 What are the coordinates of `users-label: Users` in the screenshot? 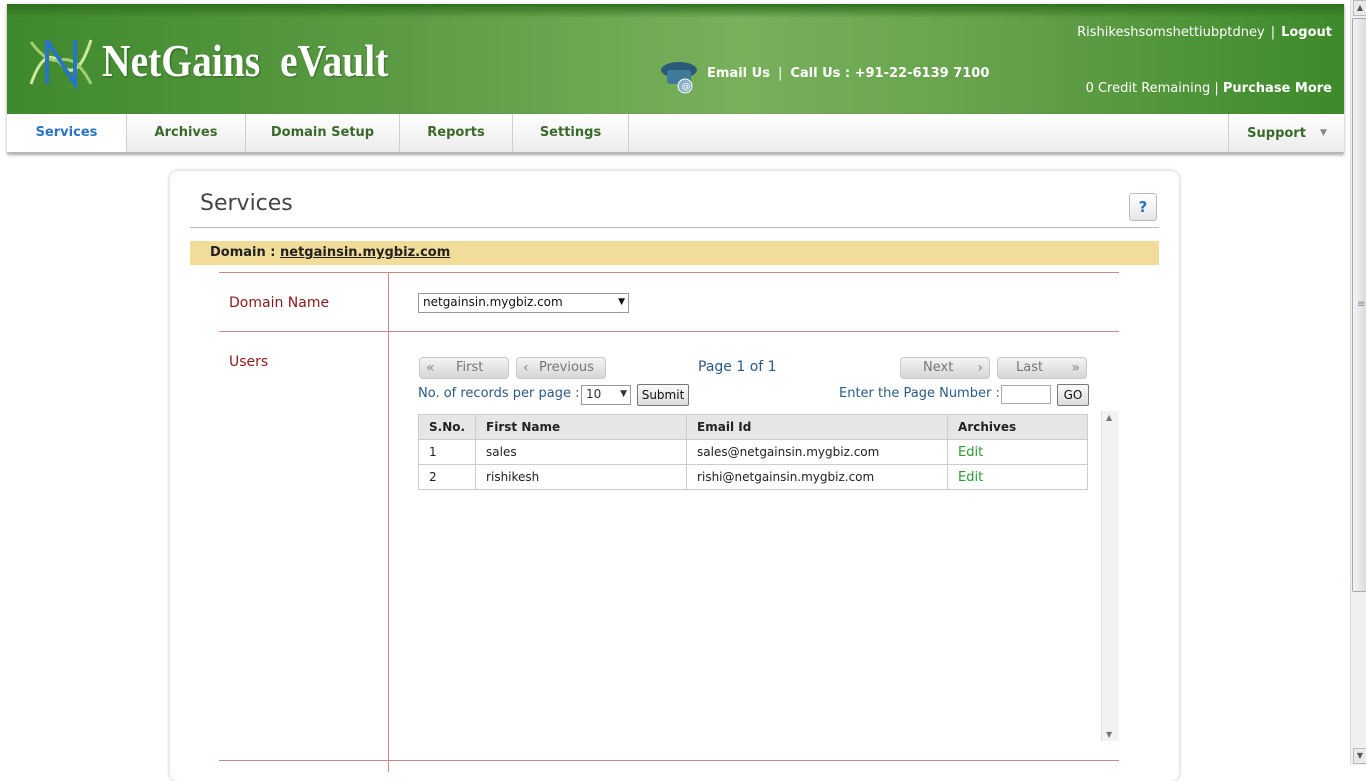 It's located at (249, 362).